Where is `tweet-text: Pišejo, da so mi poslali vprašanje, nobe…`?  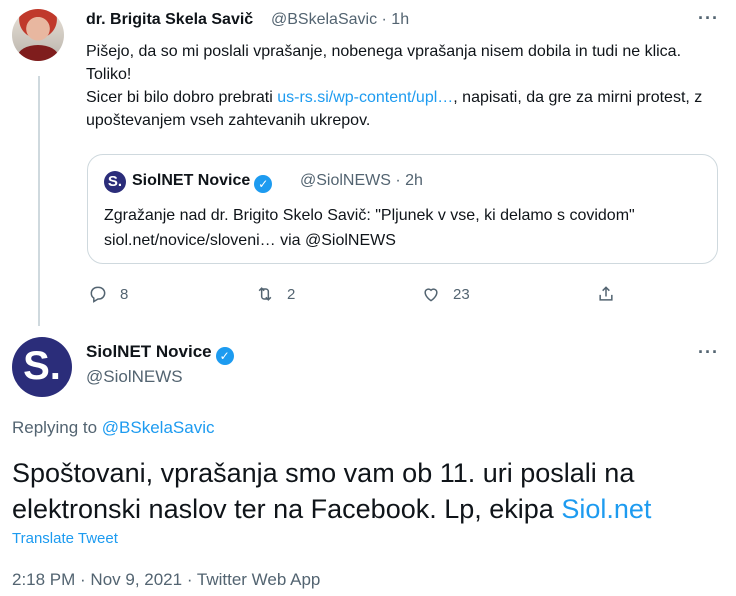 tweet-text: Pišejo, da so mi poslali vprašanje, nobe… is located at coordinates (401, 86).